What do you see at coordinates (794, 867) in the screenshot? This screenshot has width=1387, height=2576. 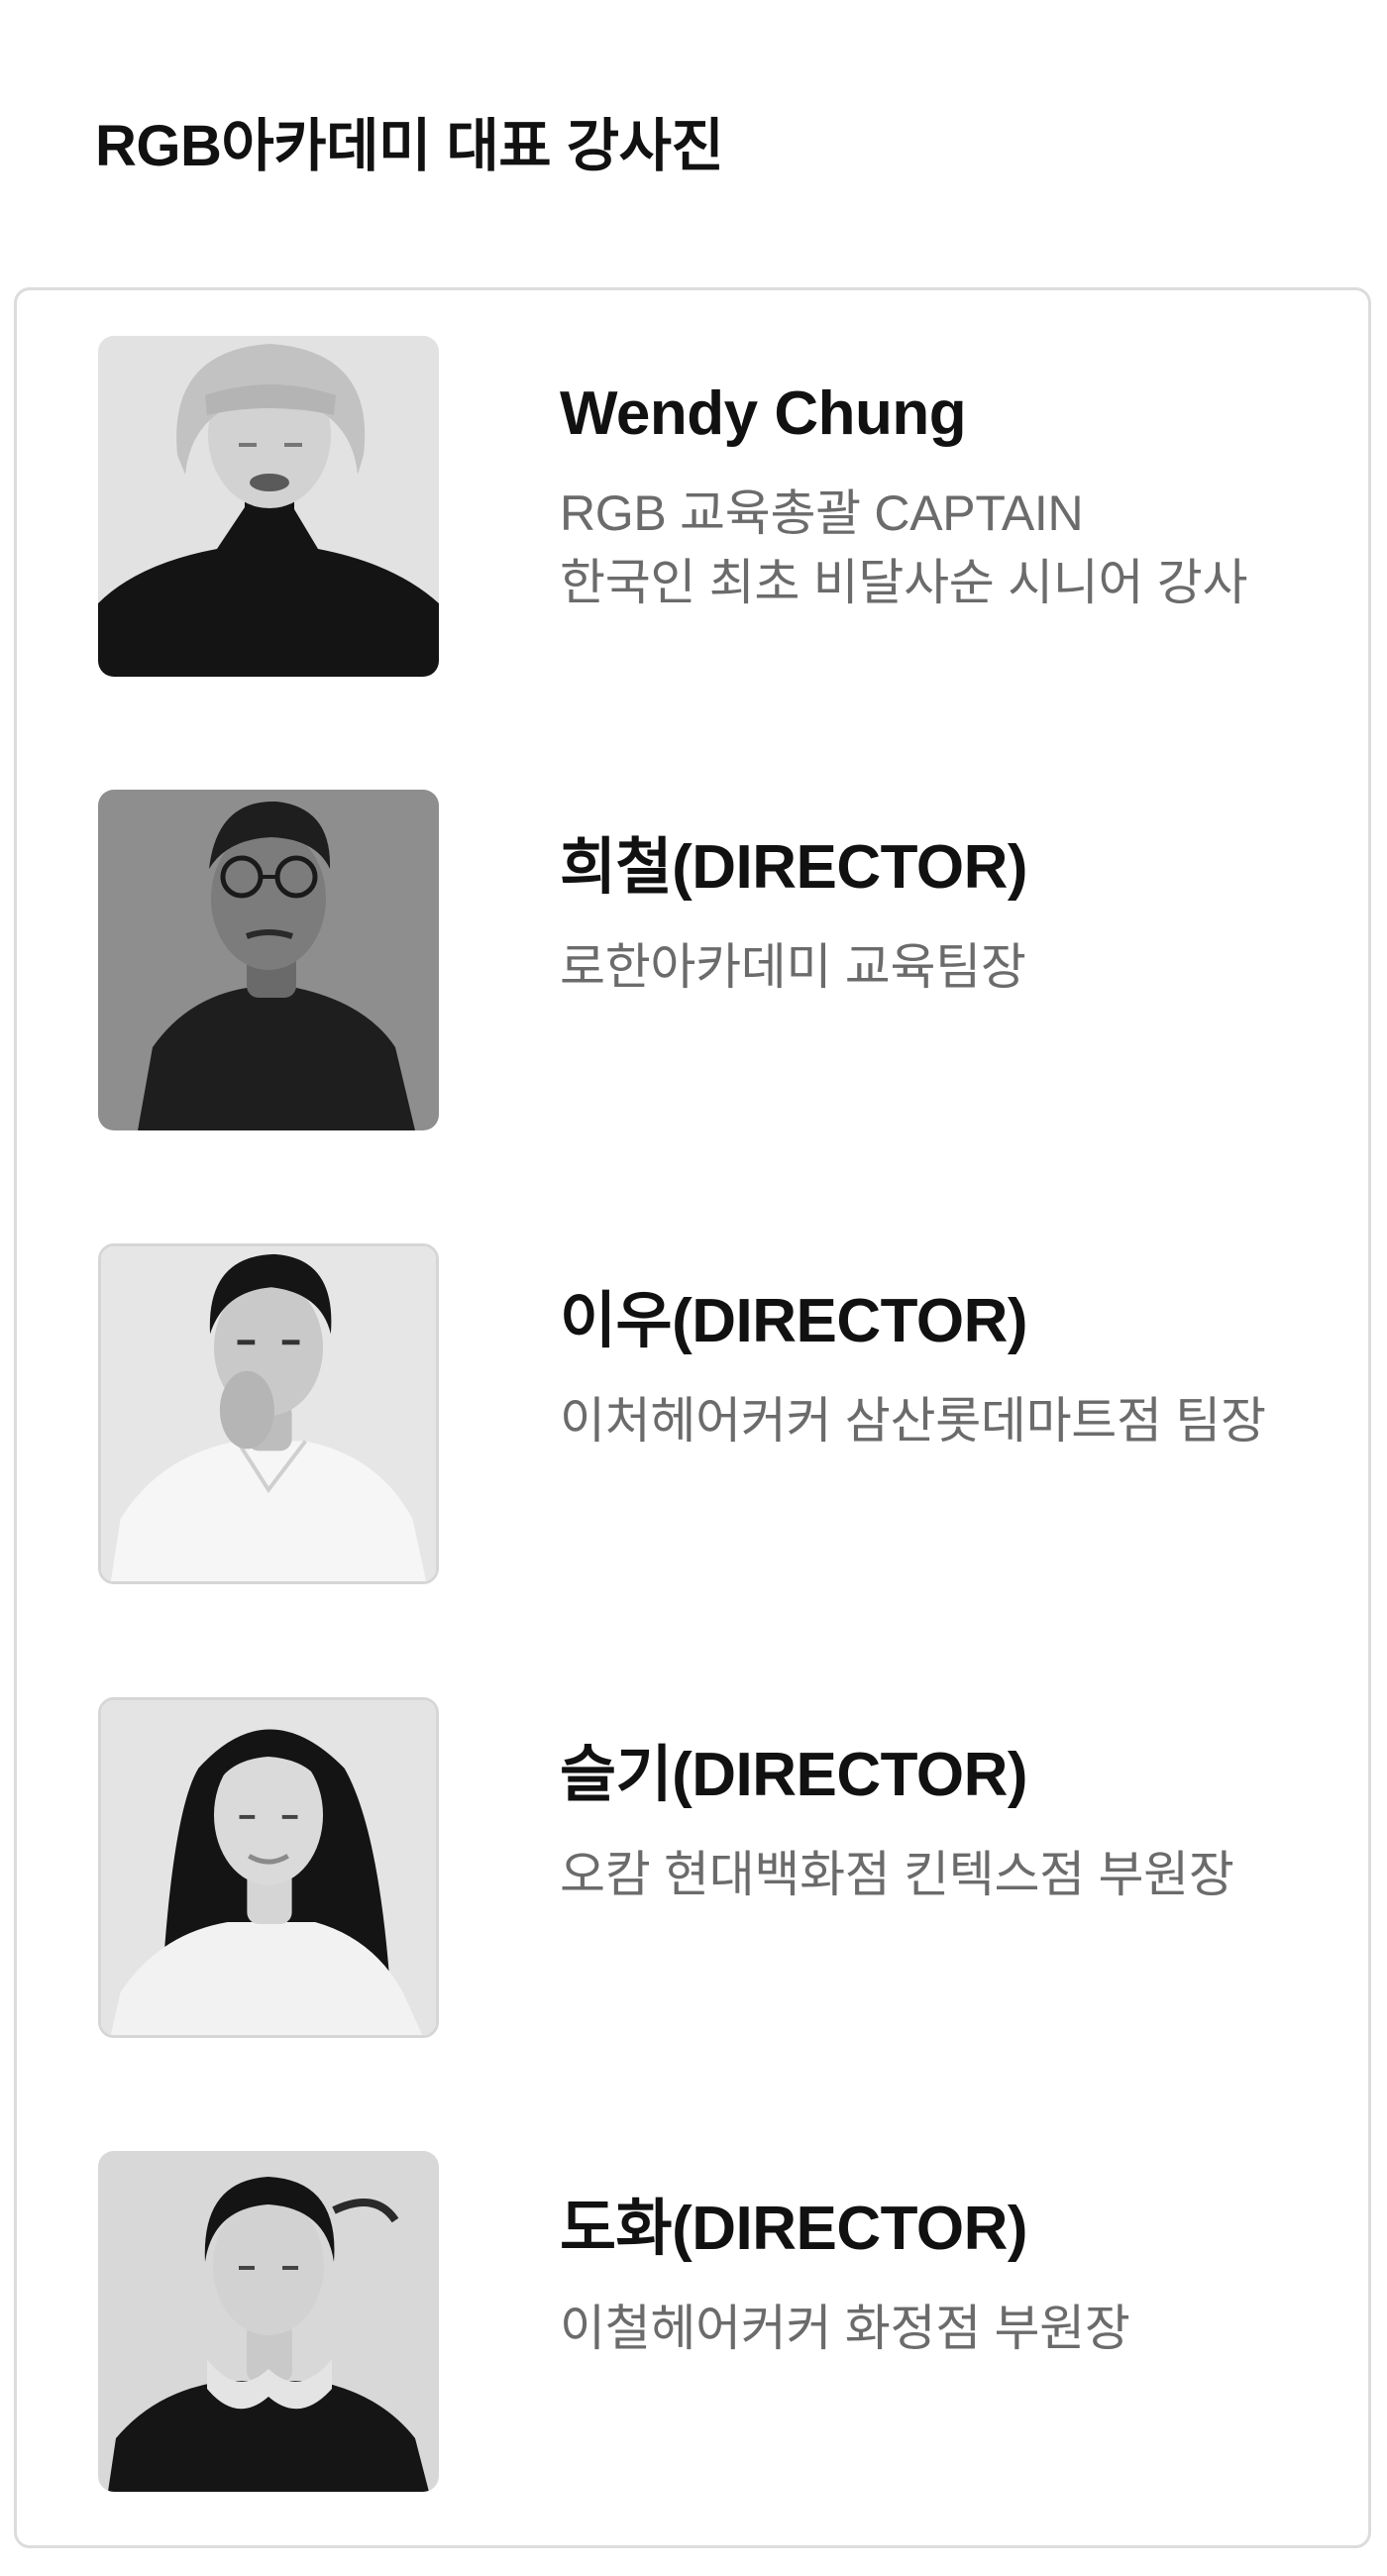 I see `instructor-name: 희철(DIRECTOR)` at bounding box center [794, 867].